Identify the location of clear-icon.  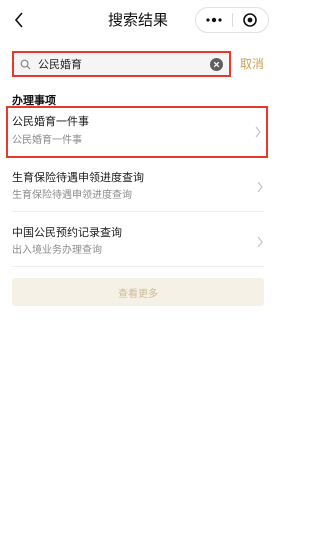
(216, 64).